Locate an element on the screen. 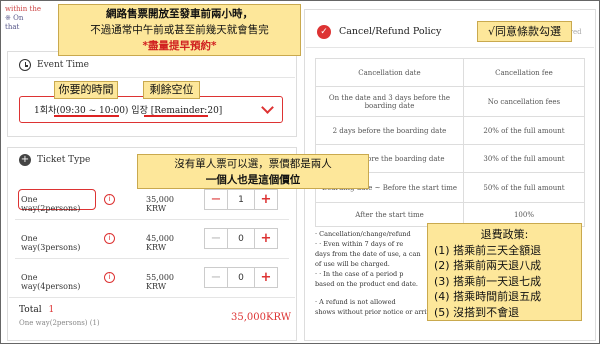 The image size is (600, 344). top-note-line3: that is located at coordinates (12, 27).